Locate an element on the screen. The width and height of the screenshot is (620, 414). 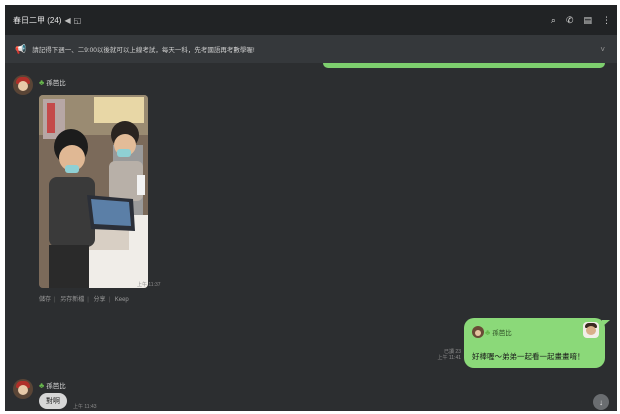
scroll-down-button: ↓ is located at coordinates (601, 402).